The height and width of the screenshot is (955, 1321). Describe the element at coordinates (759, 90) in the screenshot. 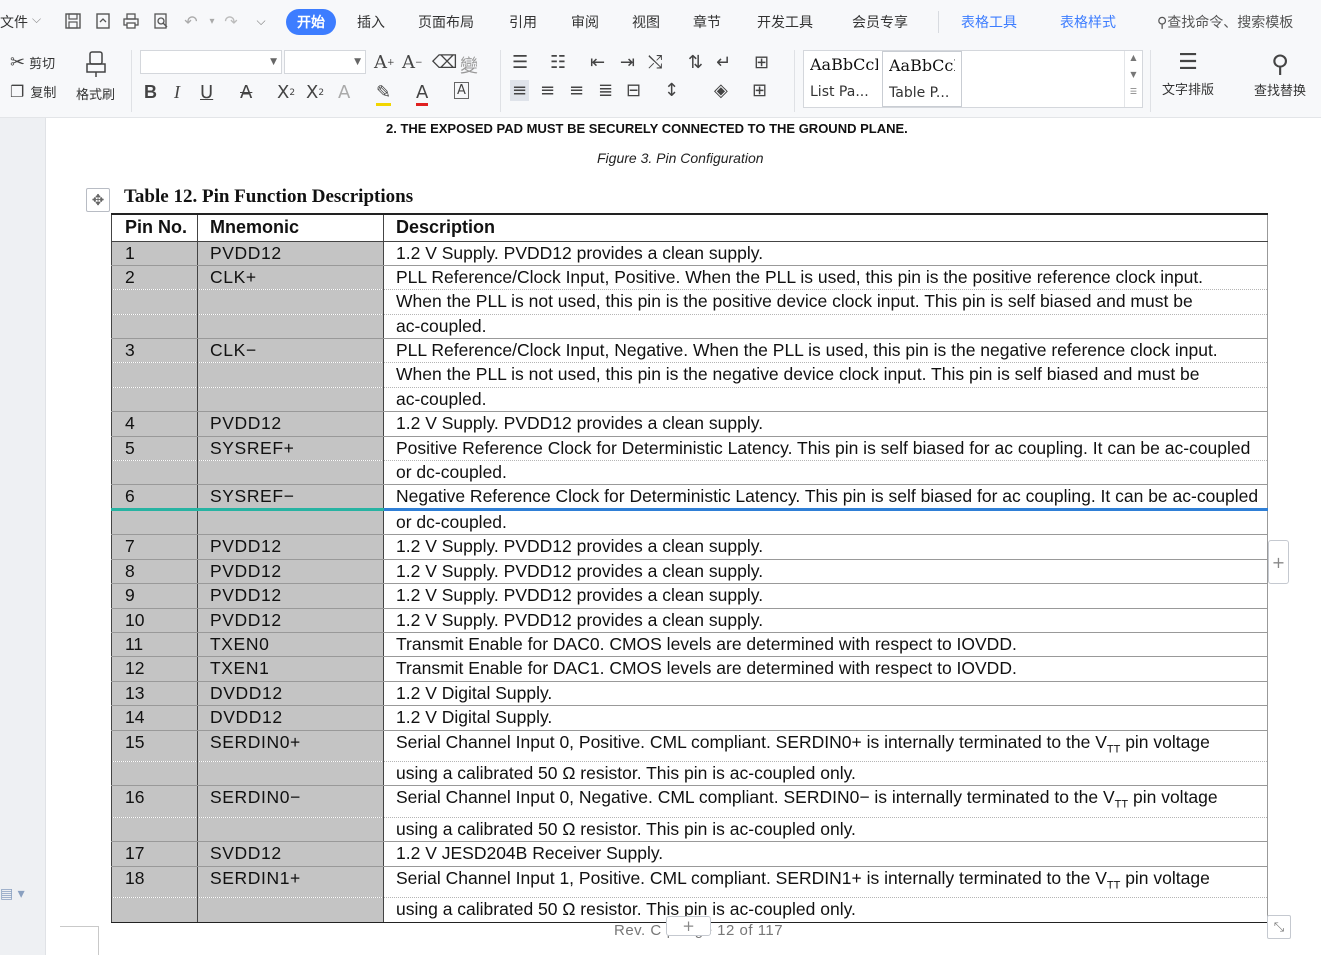

I see `borders-icon: ⊞` at that location.